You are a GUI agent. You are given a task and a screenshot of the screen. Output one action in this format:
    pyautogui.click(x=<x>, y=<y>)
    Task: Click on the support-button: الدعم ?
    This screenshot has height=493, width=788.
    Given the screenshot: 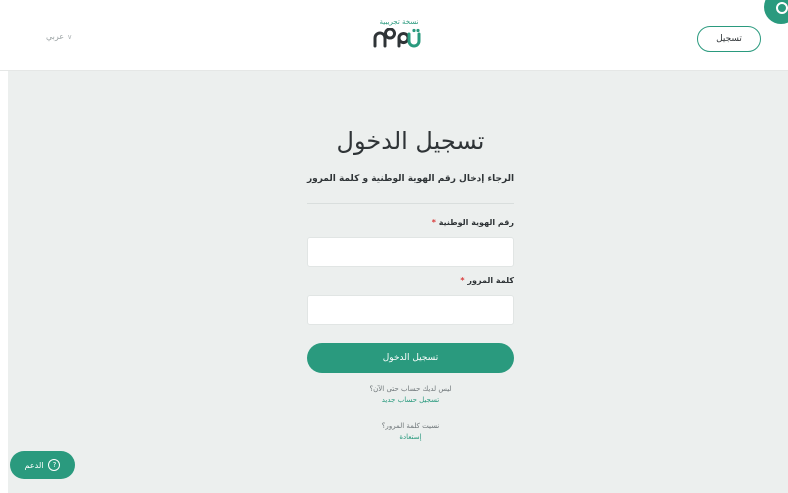 What is the action you would take?
    pyautogui.click(x=42, y=465)
    